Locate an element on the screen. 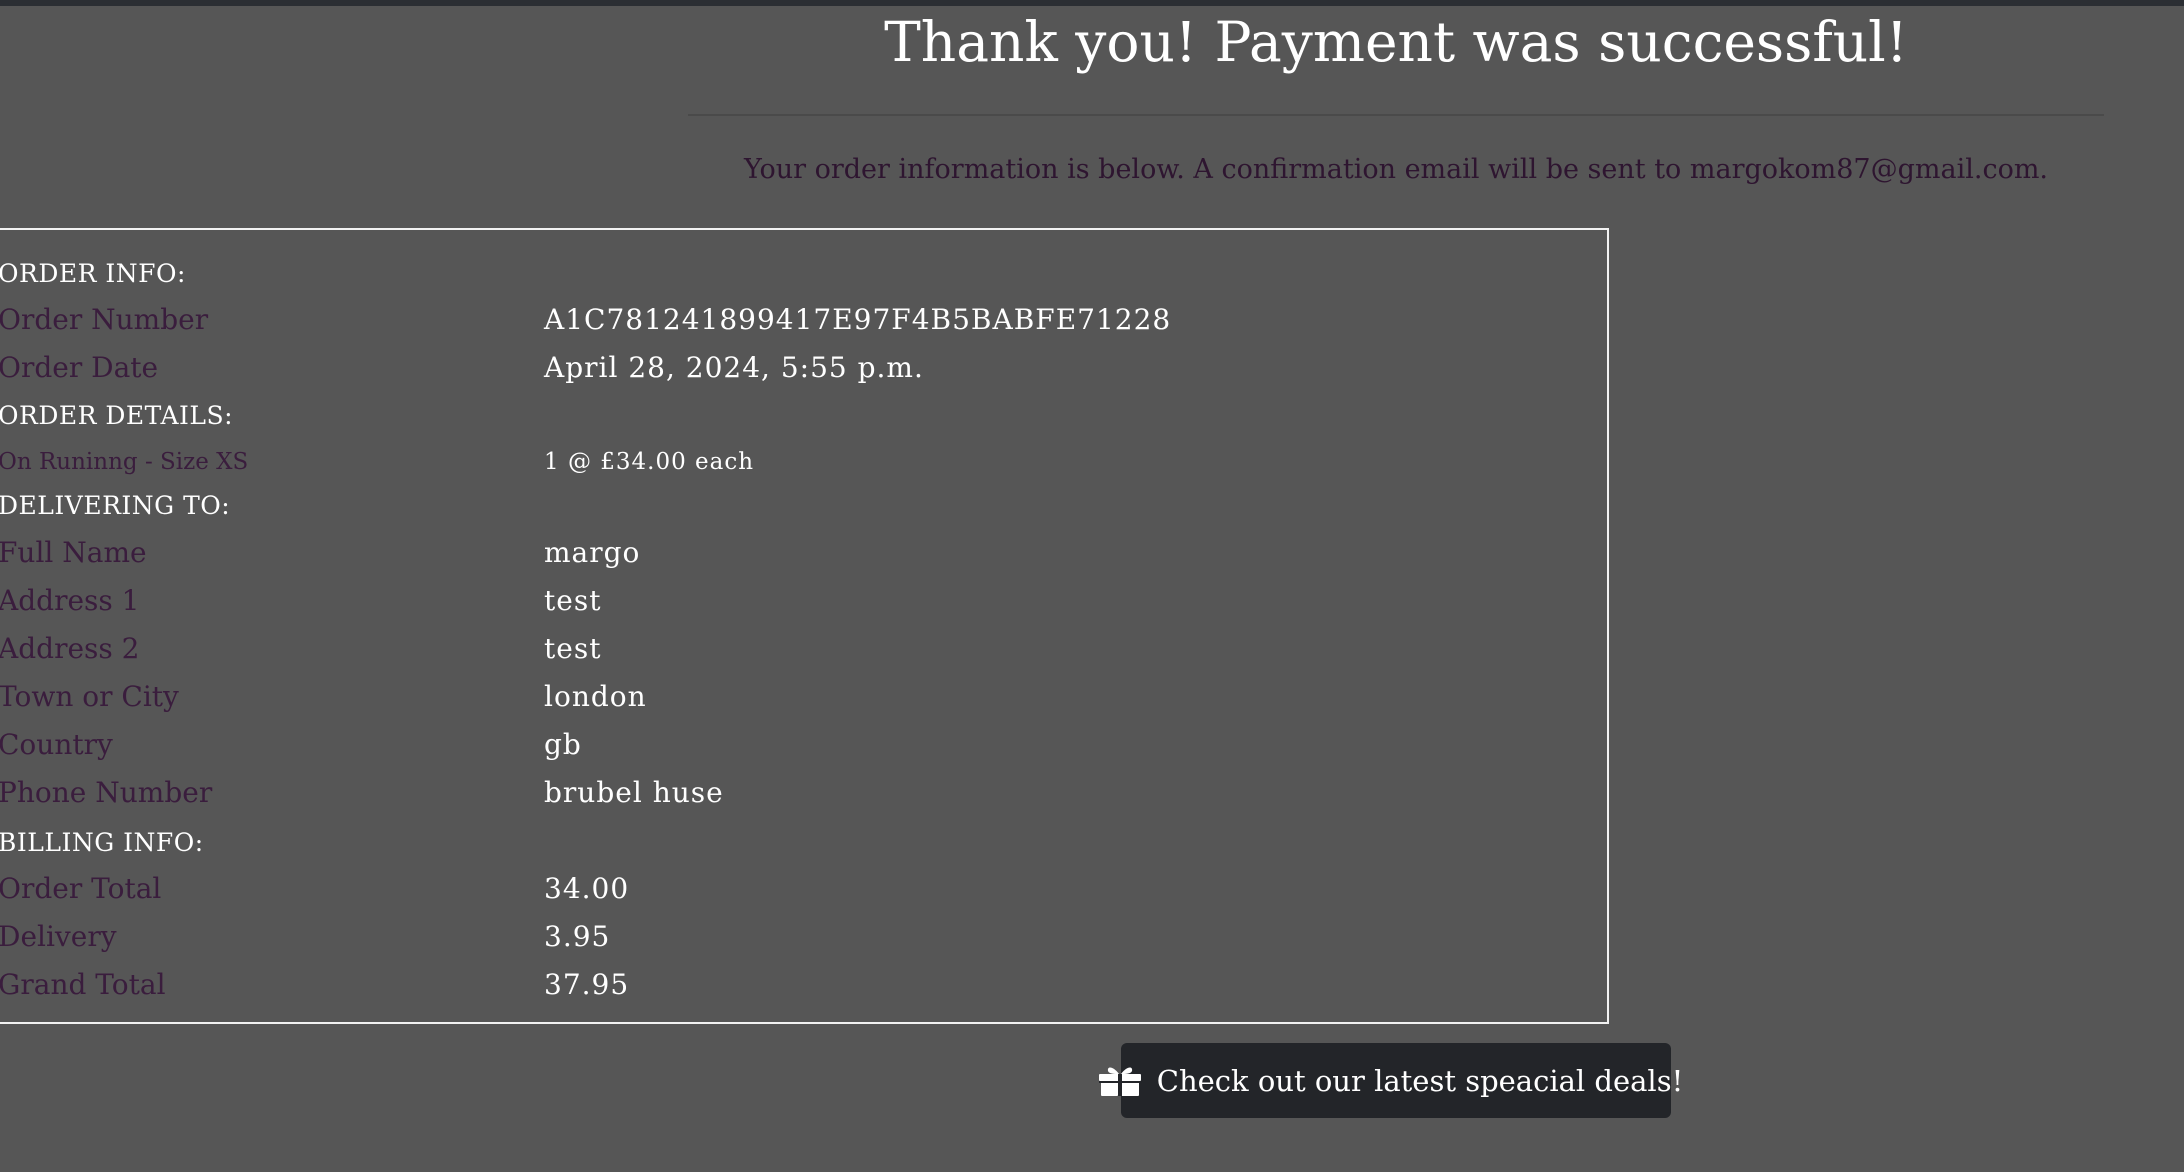  order-number-value: A1C781241899417E97F4B5BABFE71228 is located at coordinates (858, 319).